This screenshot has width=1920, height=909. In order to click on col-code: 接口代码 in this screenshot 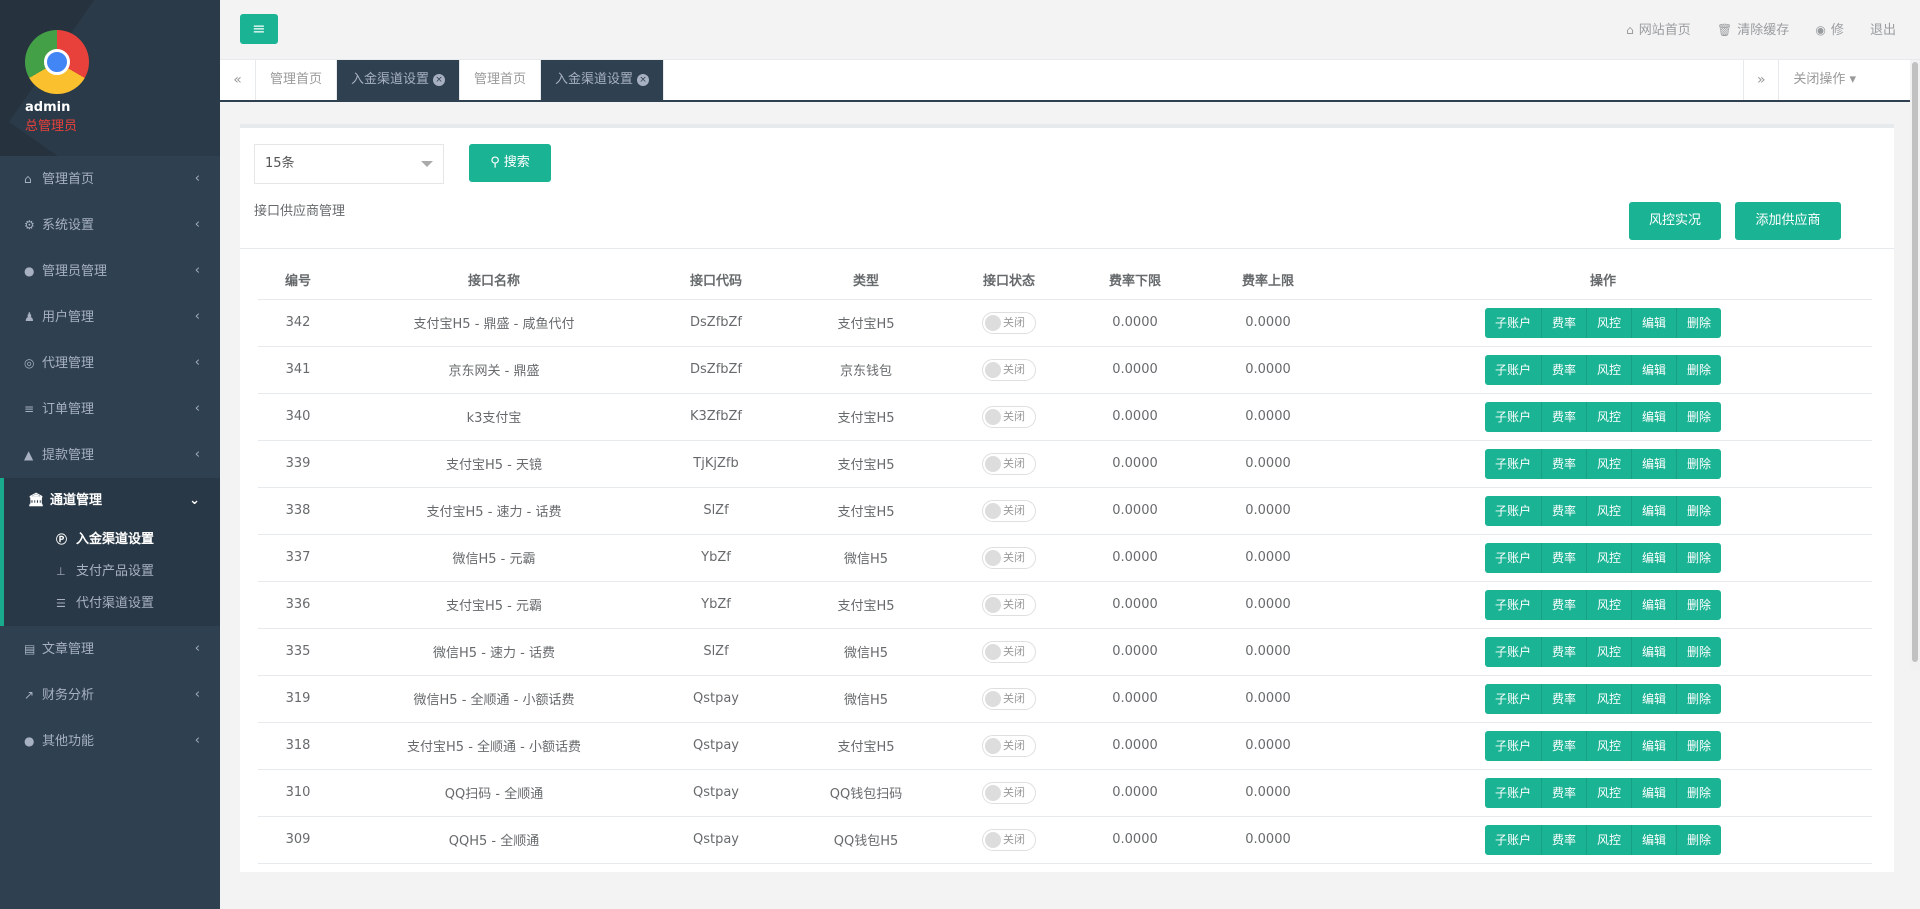, I will do `click(716, 280)`.